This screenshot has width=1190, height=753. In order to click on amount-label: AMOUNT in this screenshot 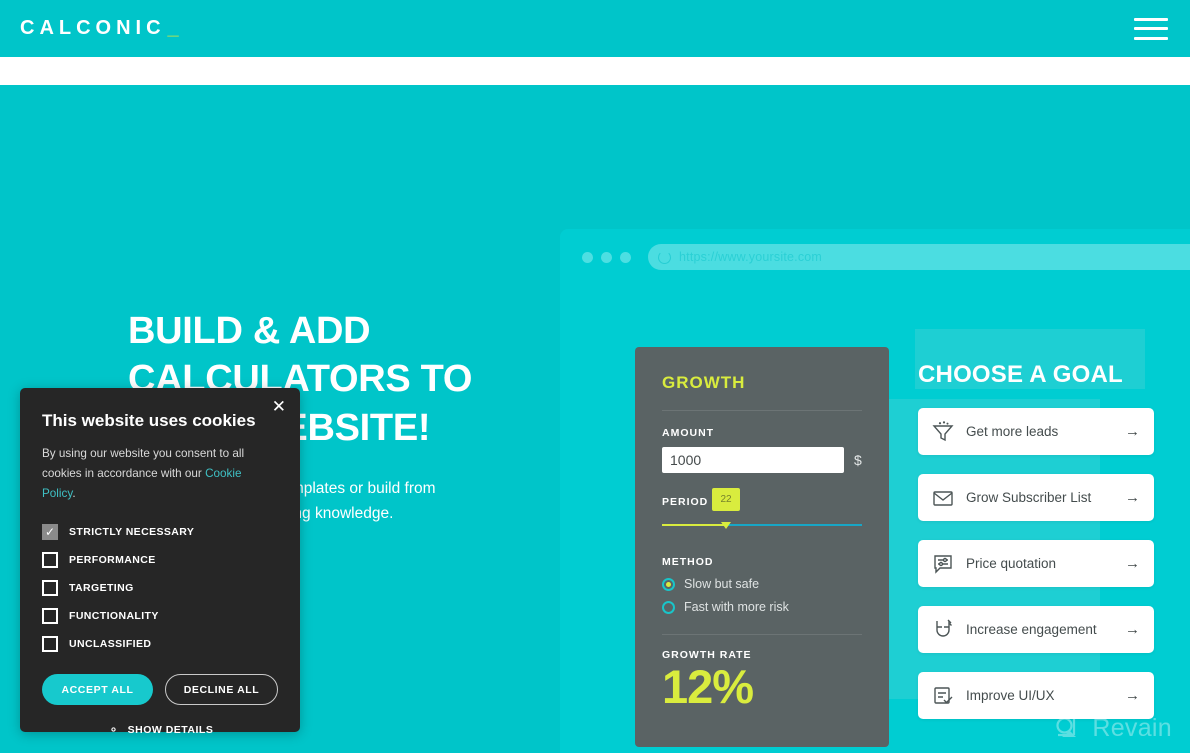, I will do `click(688, 433)`.